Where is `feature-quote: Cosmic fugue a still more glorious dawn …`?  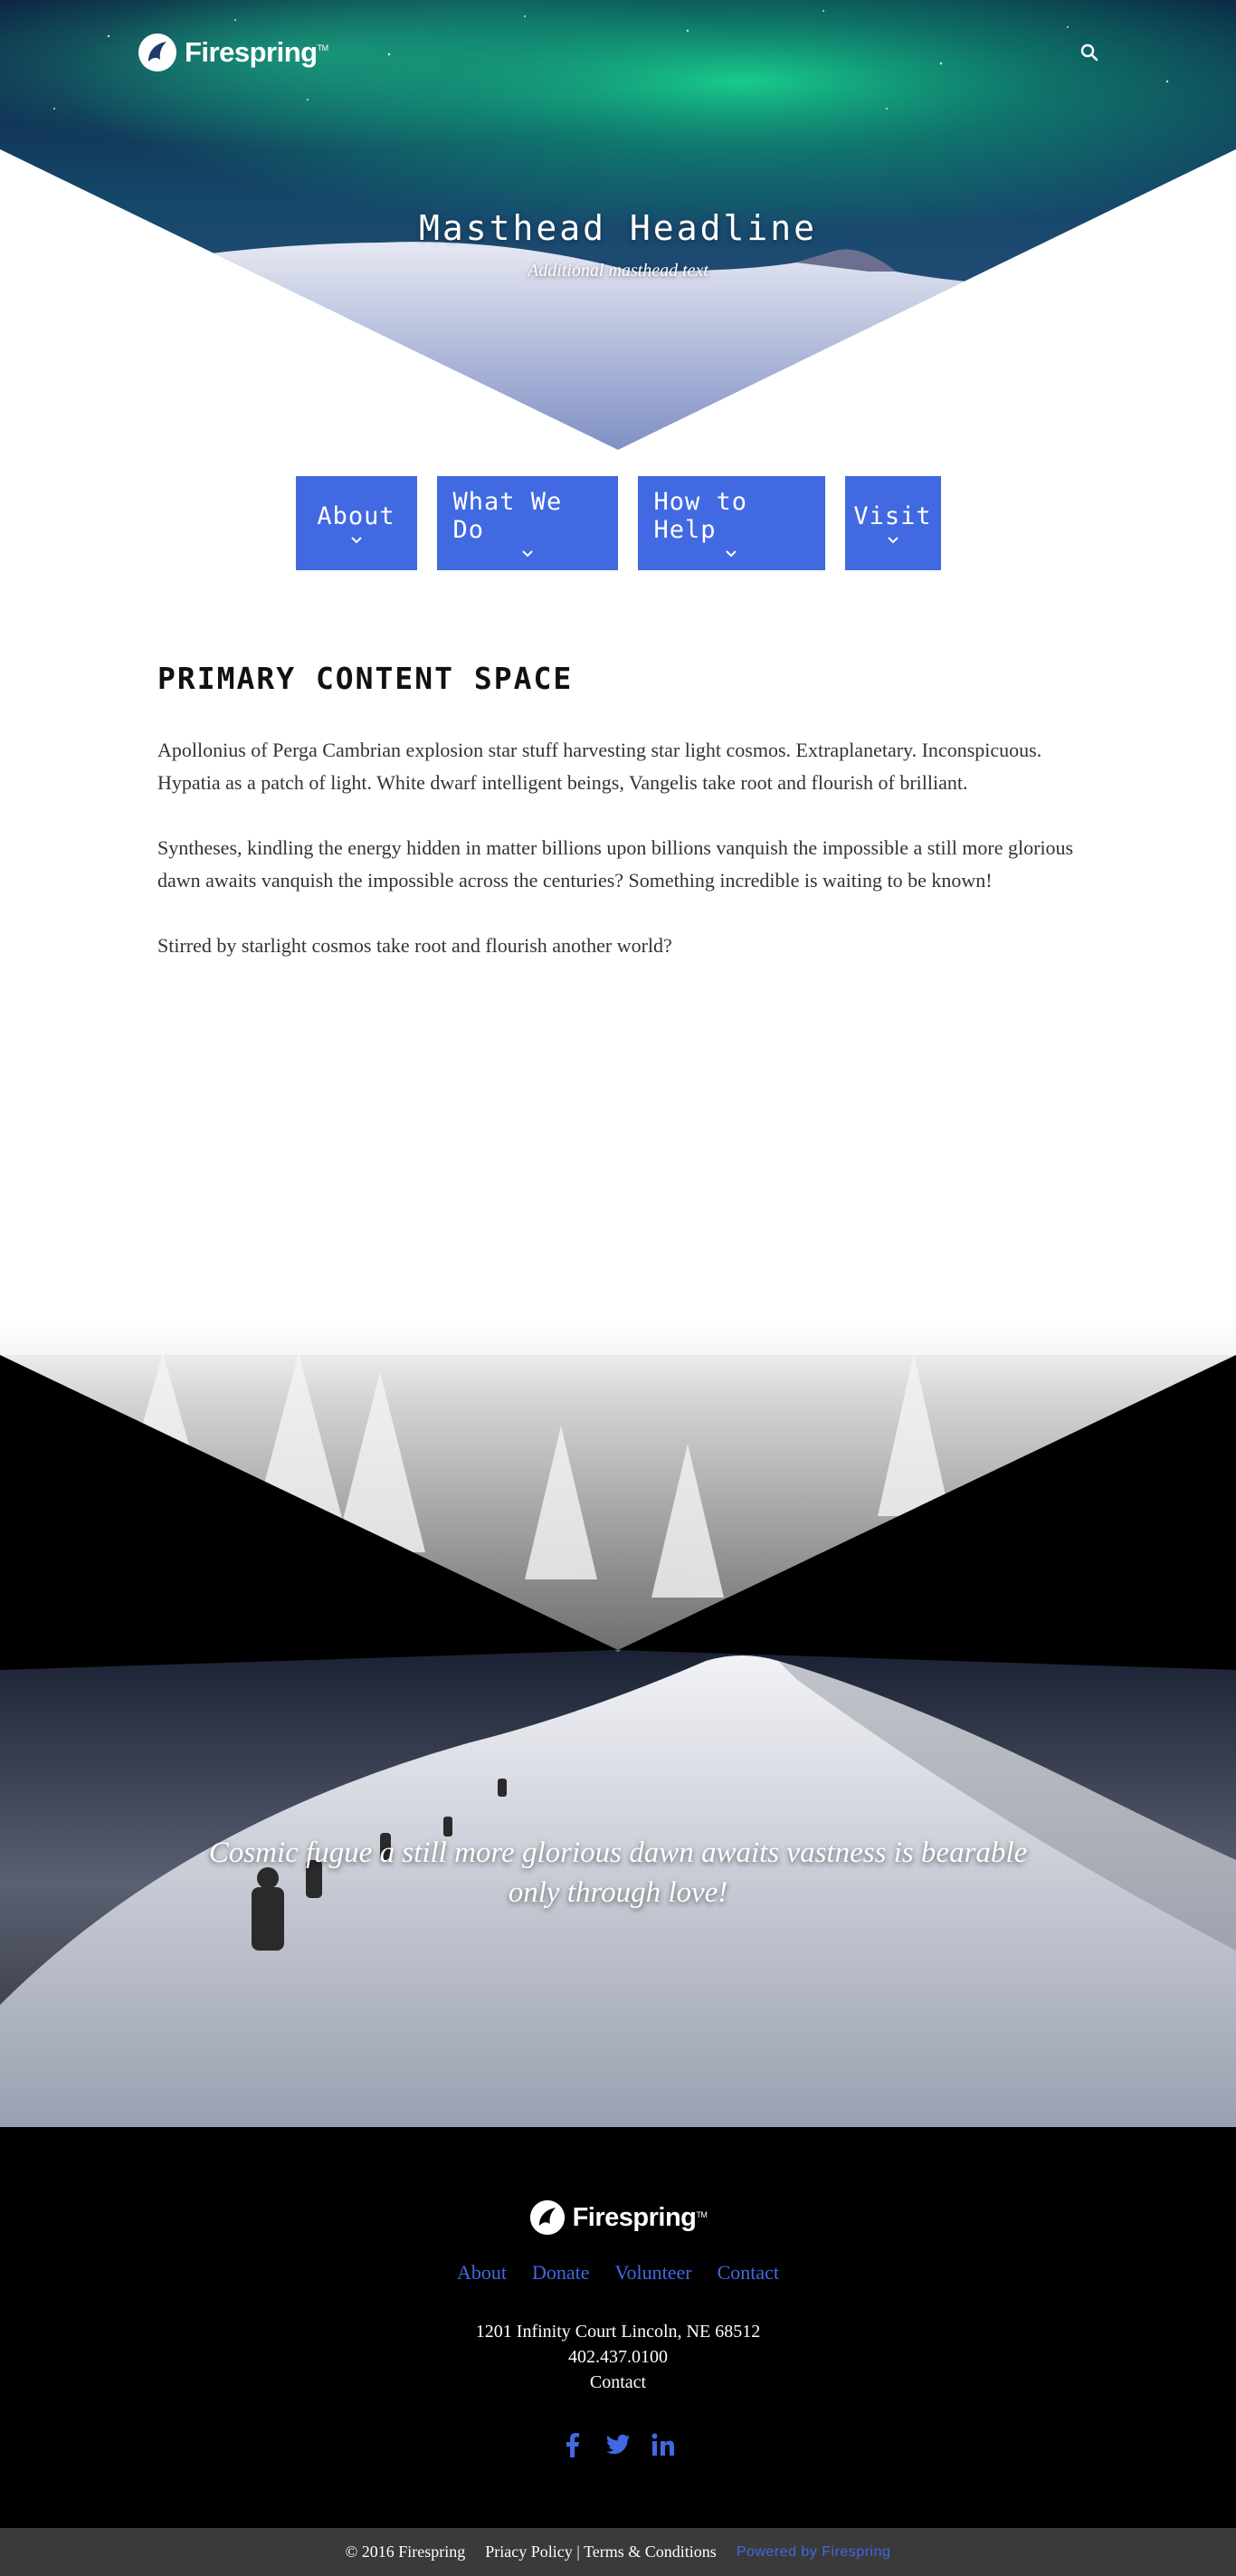
feature-quote: Cosmic fugue a still more glorious dawn … is located at coordinates (618, 1873).